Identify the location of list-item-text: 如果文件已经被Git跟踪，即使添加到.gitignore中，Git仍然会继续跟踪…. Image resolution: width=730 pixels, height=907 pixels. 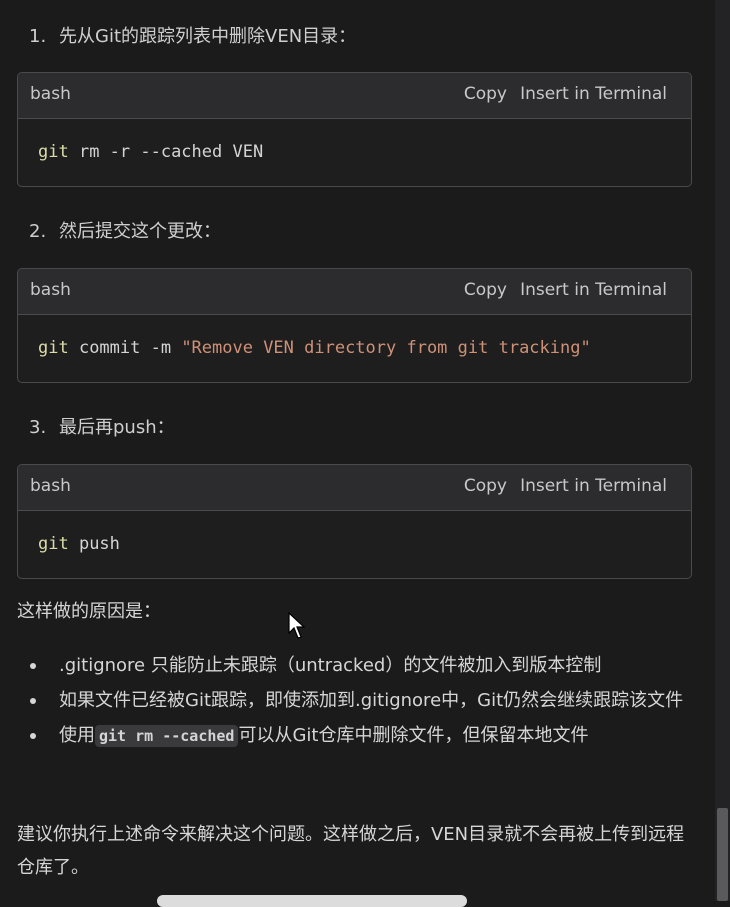
(371, 700).